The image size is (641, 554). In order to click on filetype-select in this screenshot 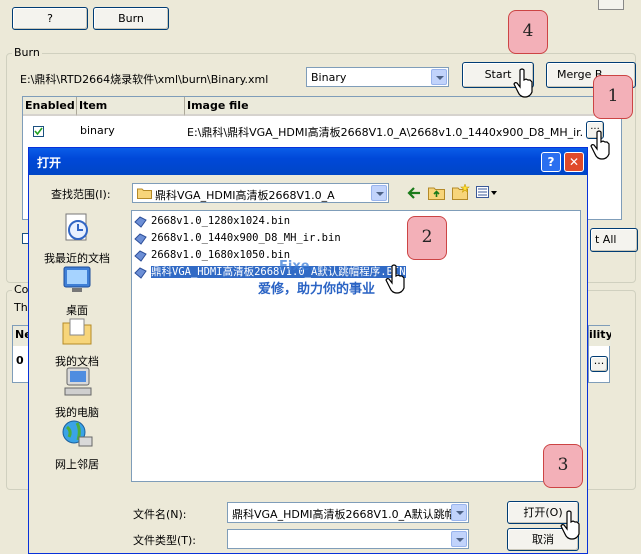, I will do `click(348, 539)`.